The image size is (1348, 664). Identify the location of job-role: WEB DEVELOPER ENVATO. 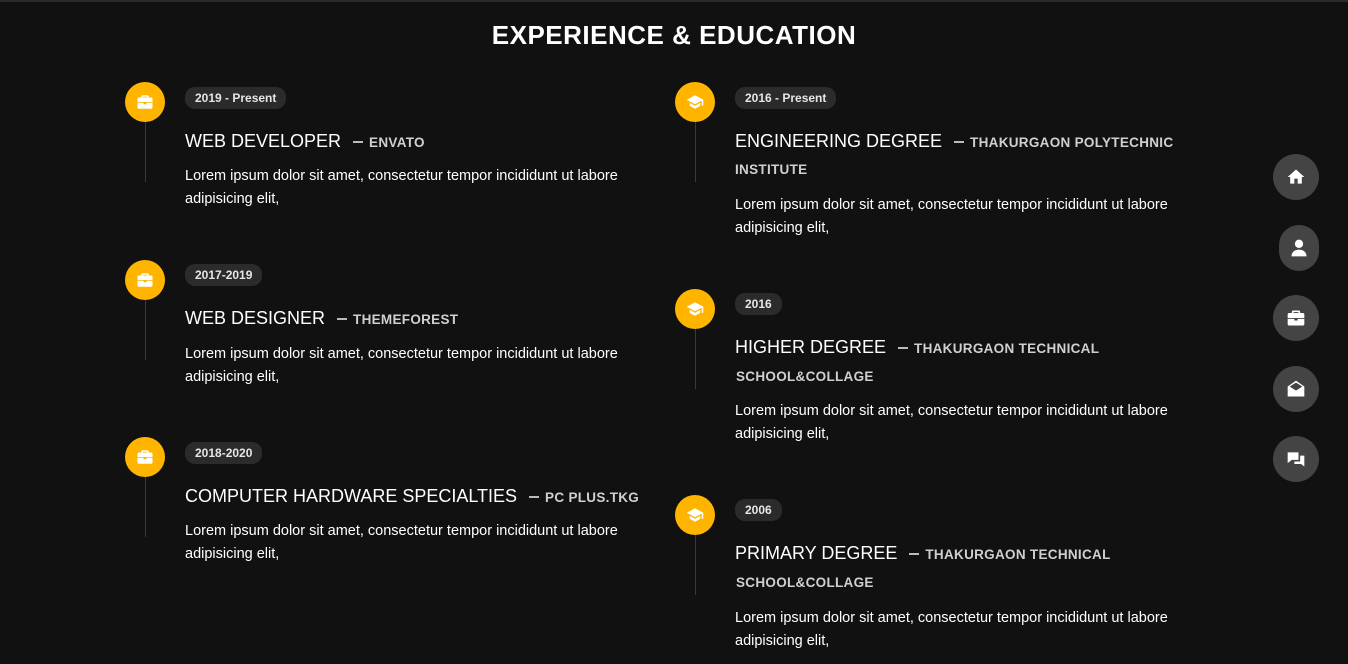
(305, 141).